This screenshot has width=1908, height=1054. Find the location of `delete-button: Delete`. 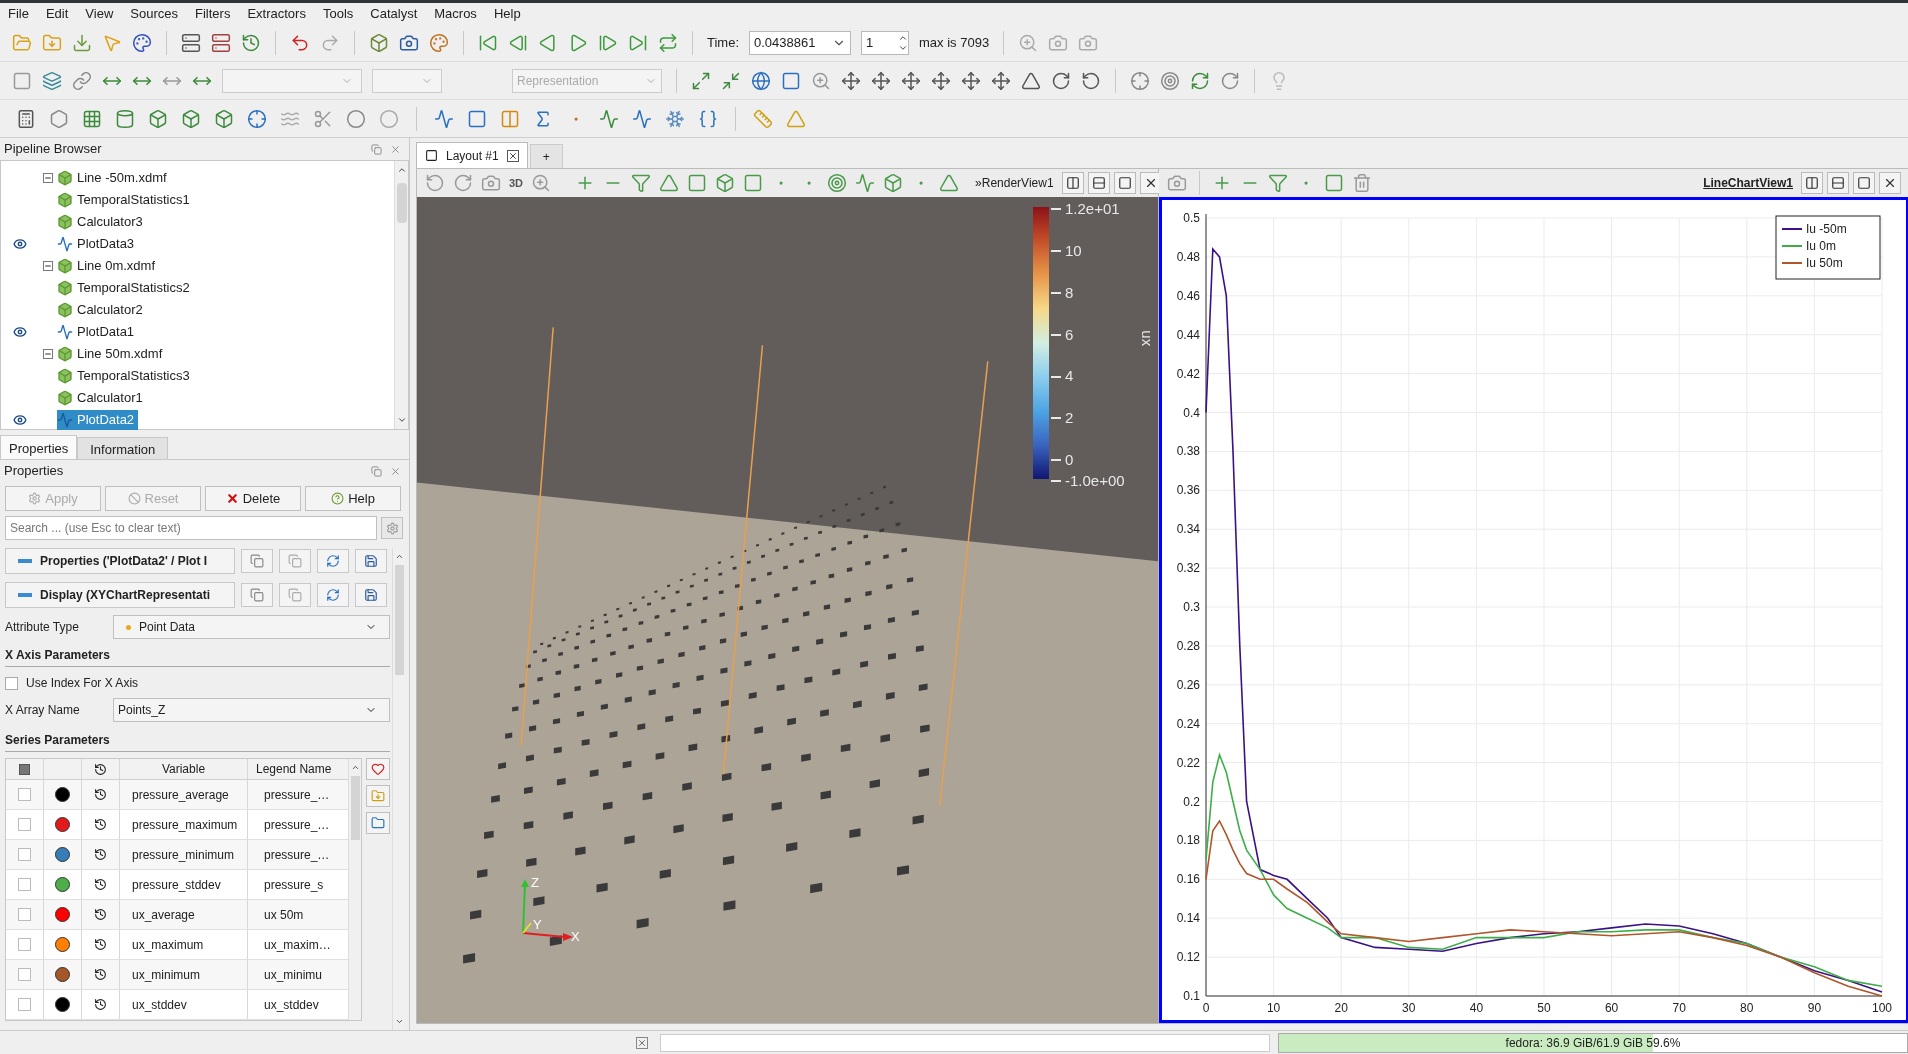

delete-button: Delete is located at coordinates (253, 498).